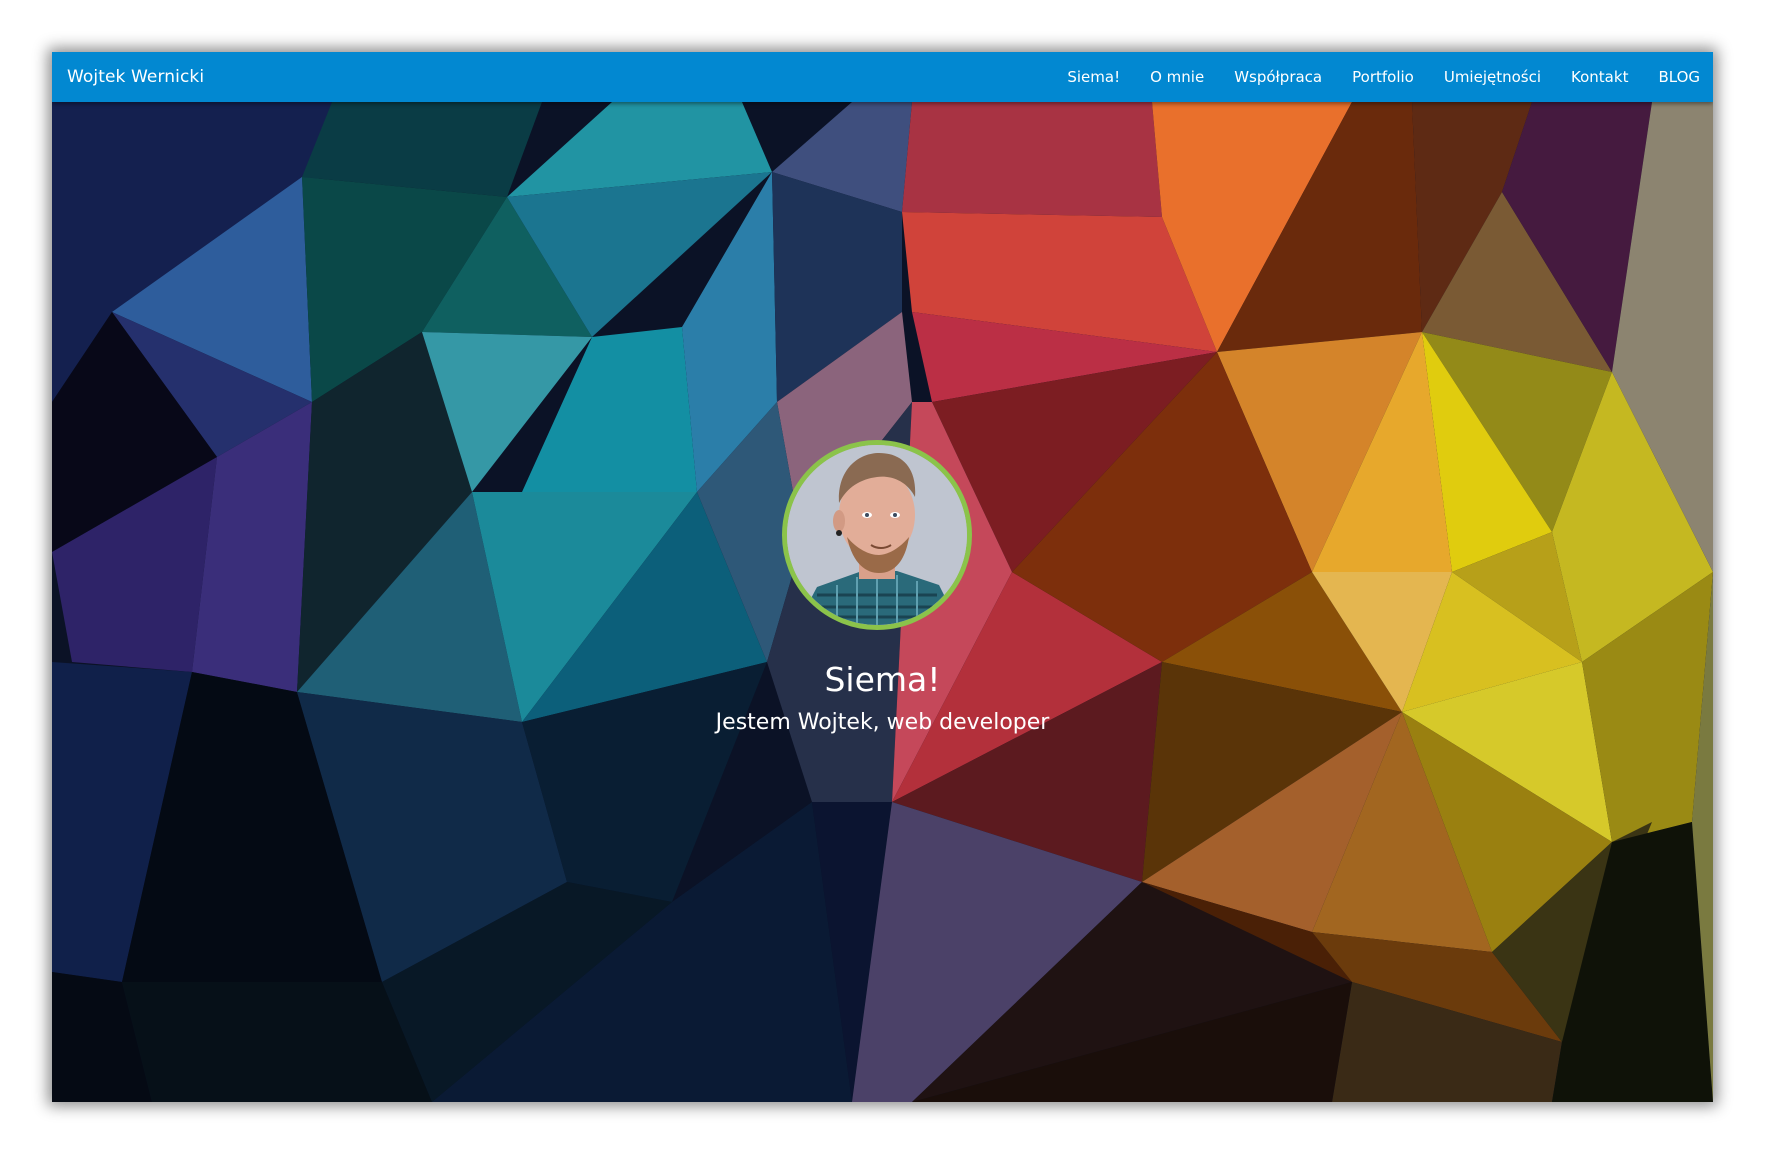 This screenshot has width=1766, height=1154. I want to click on nav-item-siema: Siema!, so click(1093, 77).